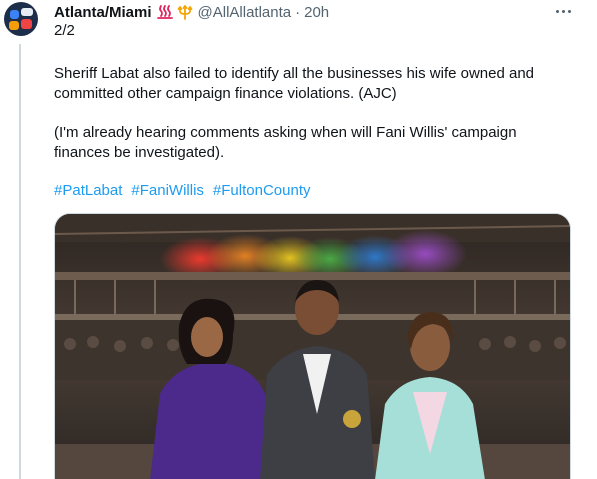  What do you see at coordinates (262, 191) in the screenshot?
I see `hashtag-fultoncounty: #FultonCounty` at bounding box center [262, 191].